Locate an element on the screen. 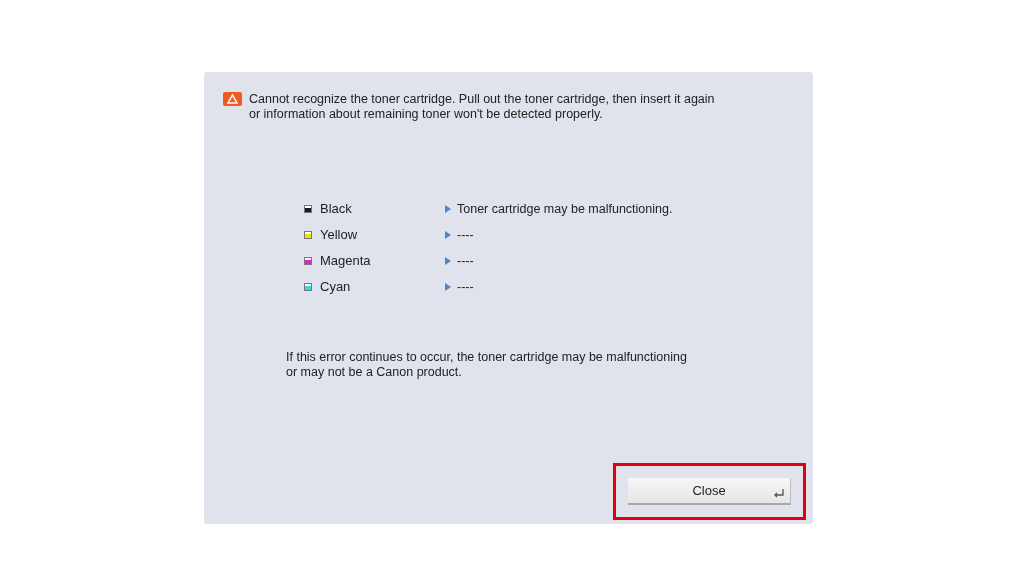 The width and height of the screenshot is (1024, 576). warning-icon is located at coordinates (232, 99).